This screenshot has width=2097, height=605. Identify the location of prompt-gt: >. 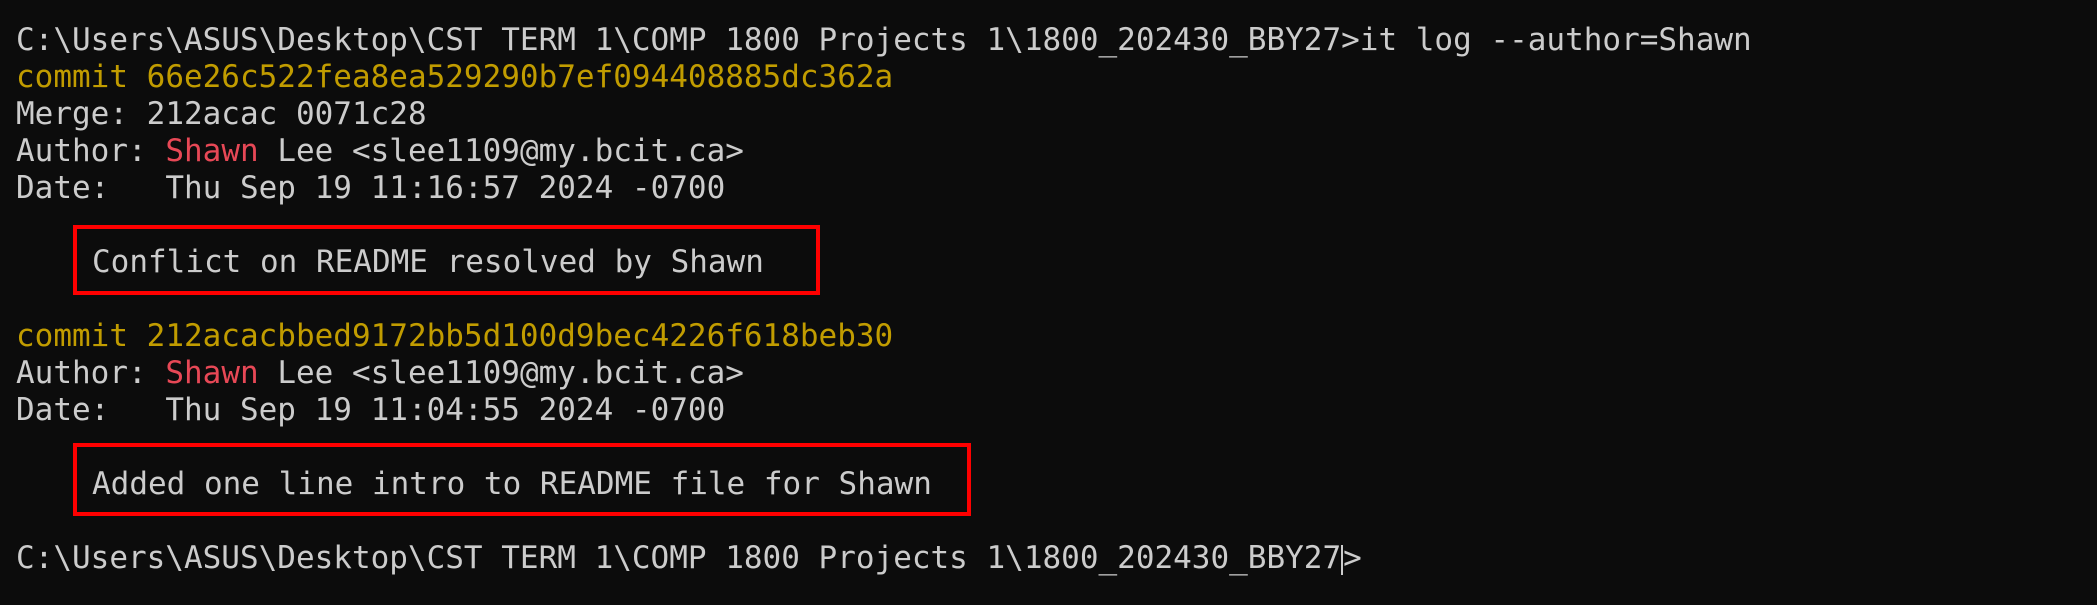
(1352, 558).